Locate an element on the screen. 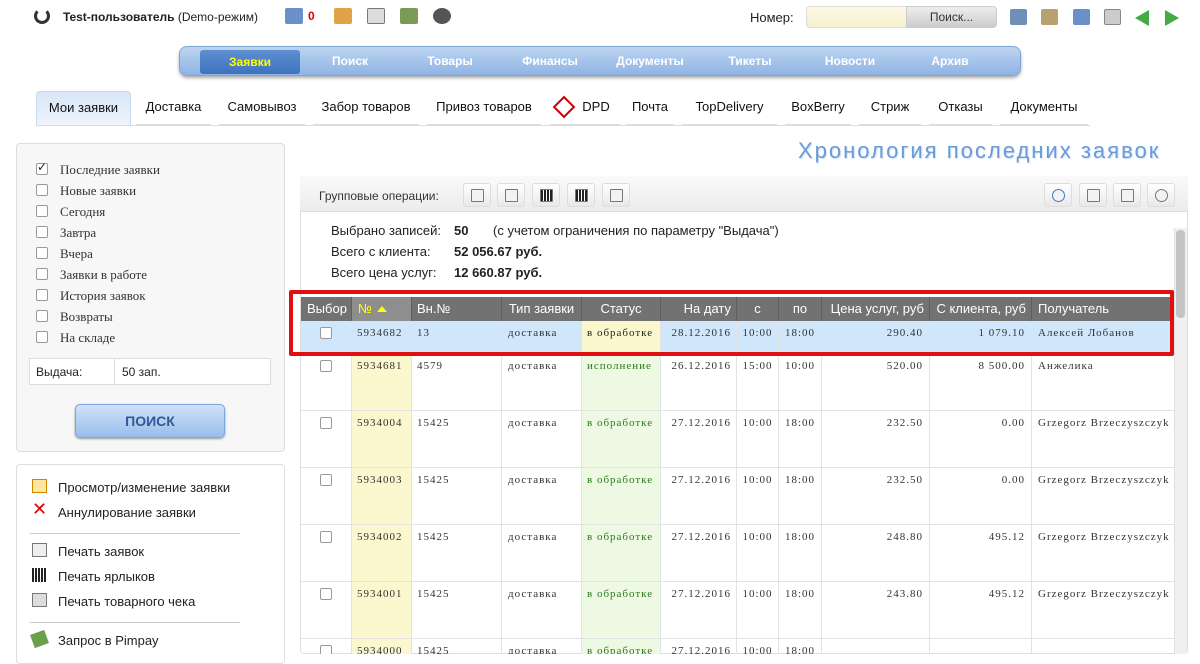  tab-dokumenty: Документы is located at coordinates (1044, 108).